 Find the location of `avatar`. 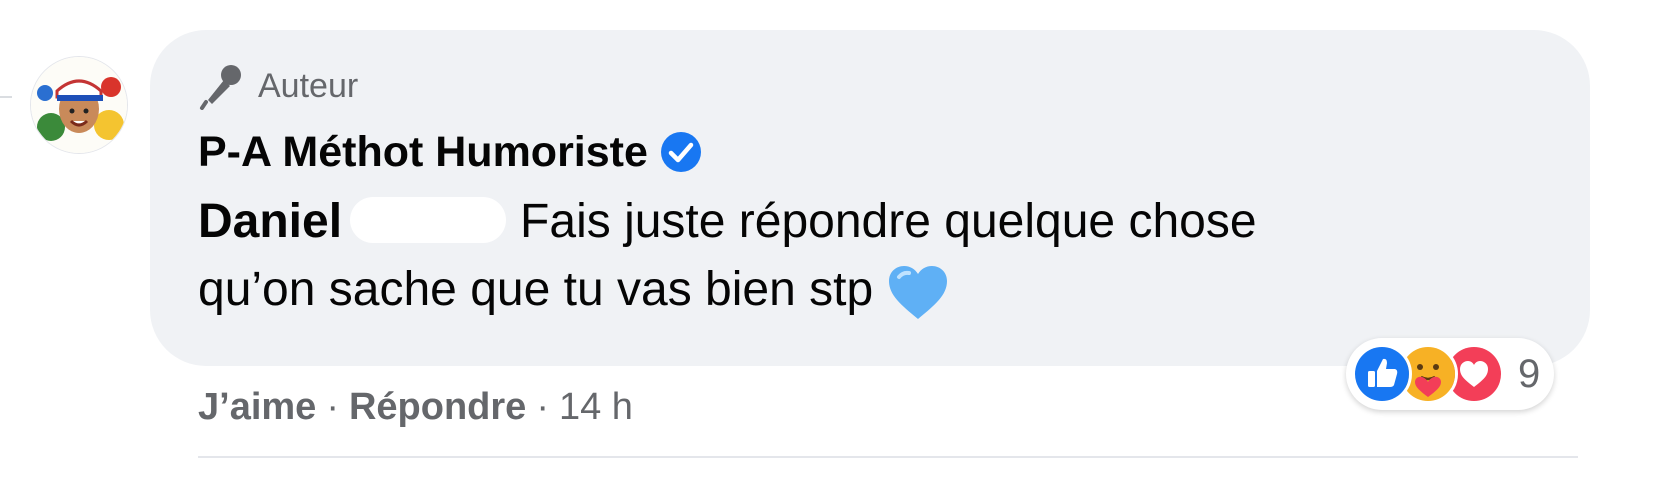

avatar is located at coordinates (79, 105).